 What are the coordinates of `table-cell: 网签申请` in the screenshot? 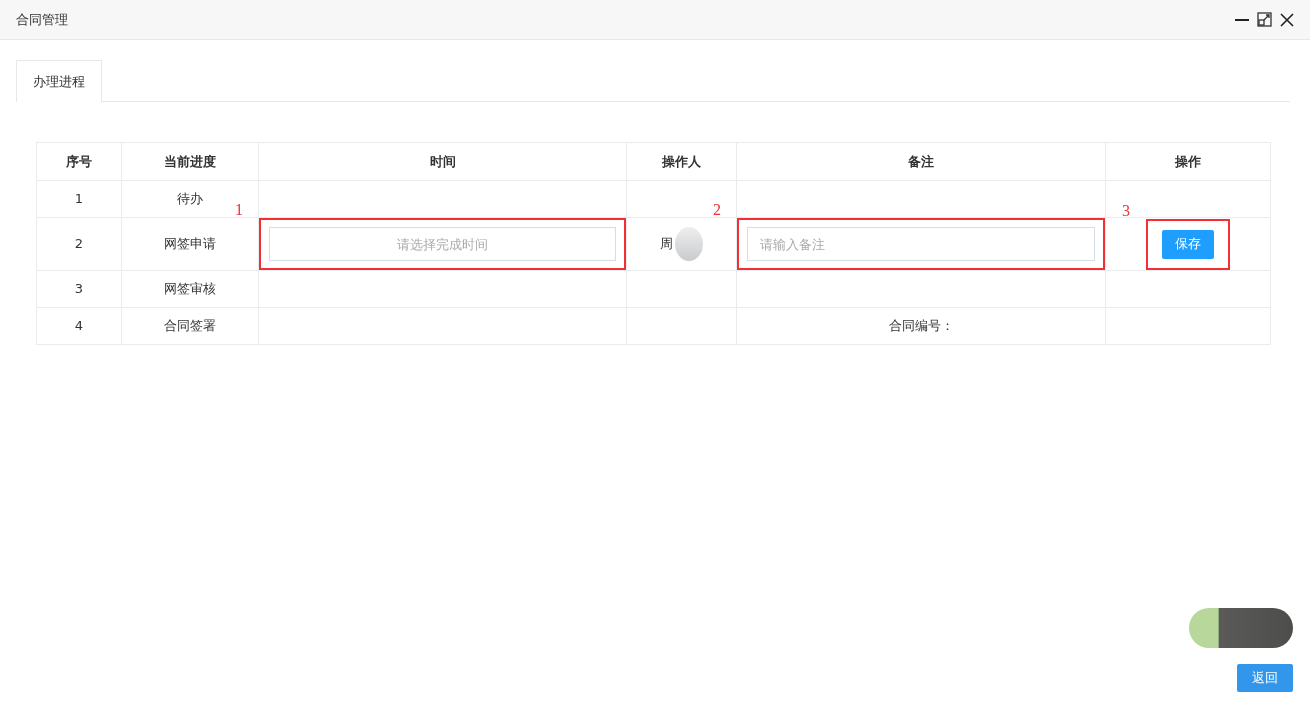 It's located at (190, 244).